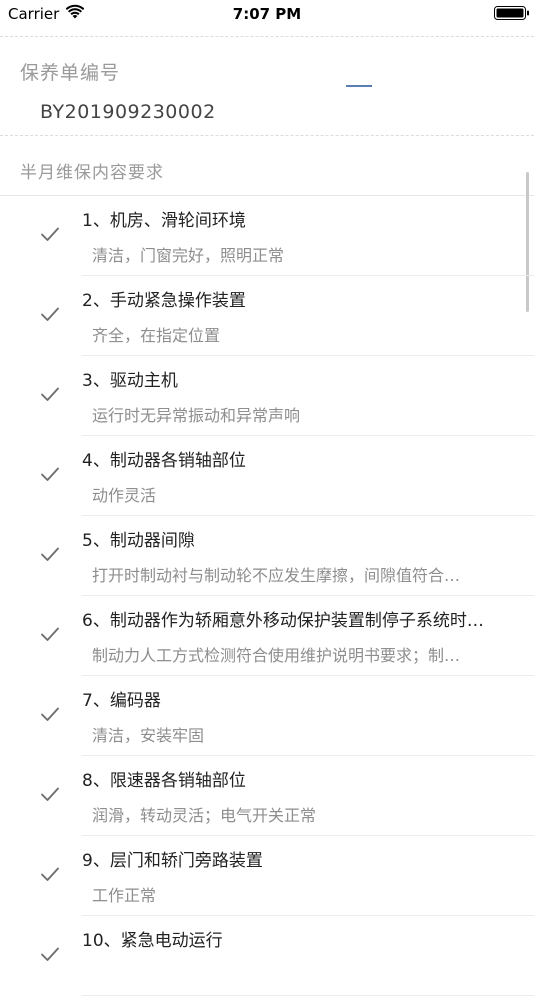 This screenshot has height=996, width=534. I want to click on item-description: 运行时无异常振动和异常声响, so click(196, 415).